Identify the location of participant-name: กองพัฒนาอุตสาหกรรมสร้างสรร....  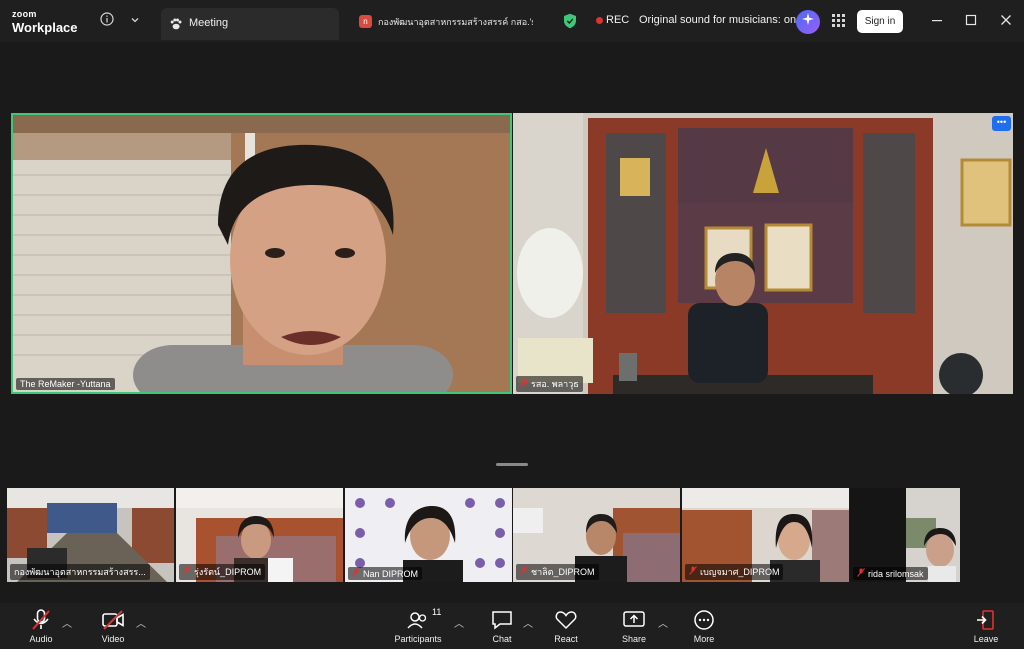
(80, 572).